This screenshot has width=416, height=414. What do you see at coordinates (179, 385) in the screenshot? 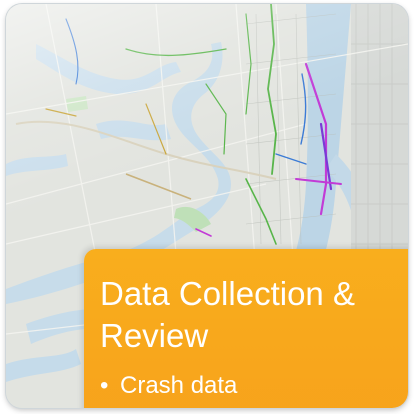
I see `bullet-text: Crash data` at bounding box center [179, 385].